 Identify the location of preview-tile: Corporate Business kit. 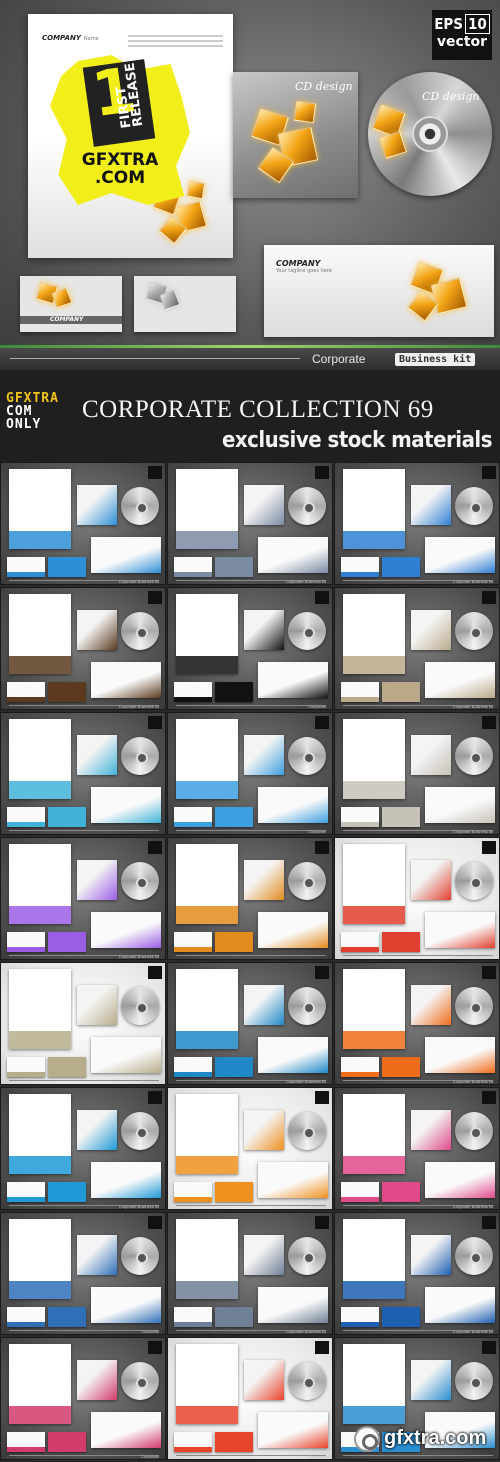
(417, 1273).